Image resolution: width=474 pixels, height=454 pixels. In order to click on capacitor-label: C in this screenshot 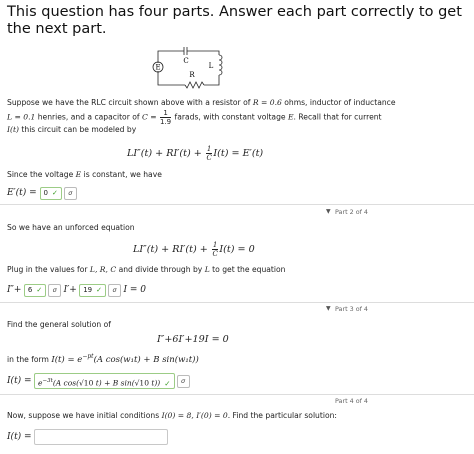, I will do `click(185, 61)`.